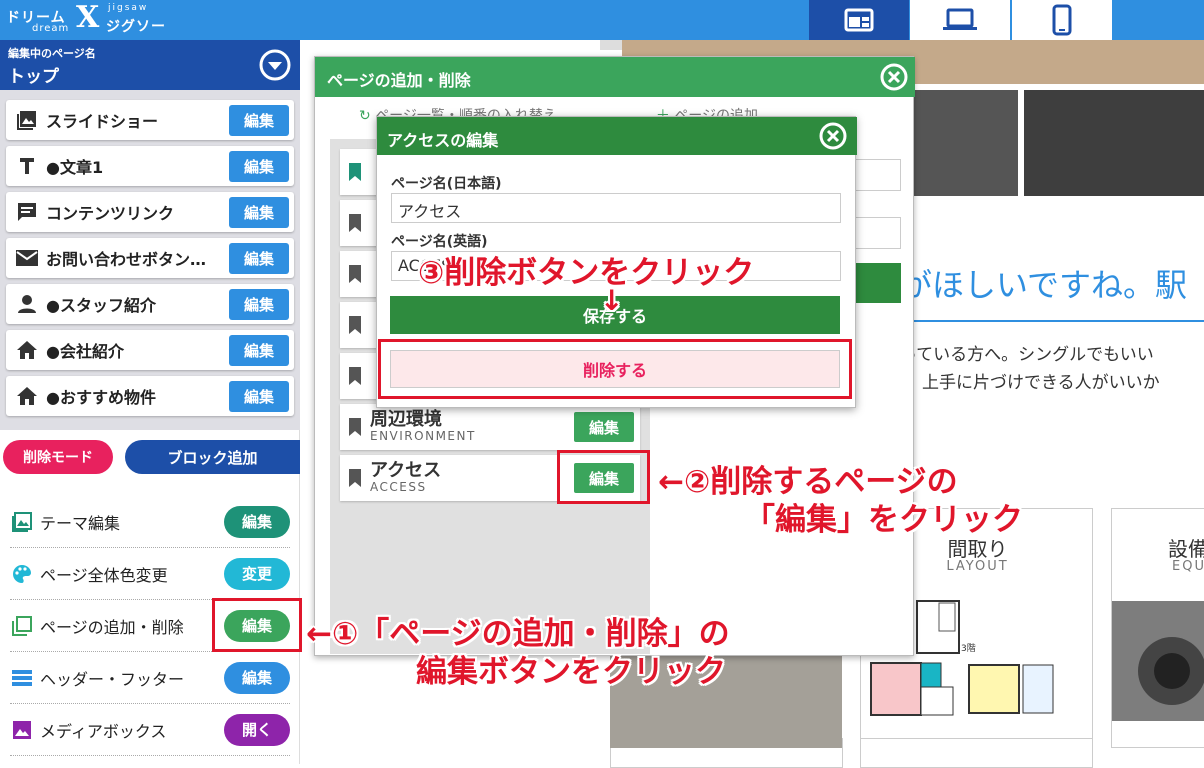 The image size is (1204, 768). Describe the element at coordinates (103, 731) in the screenshot. I see `menu-label: メディアボックス` at that location.